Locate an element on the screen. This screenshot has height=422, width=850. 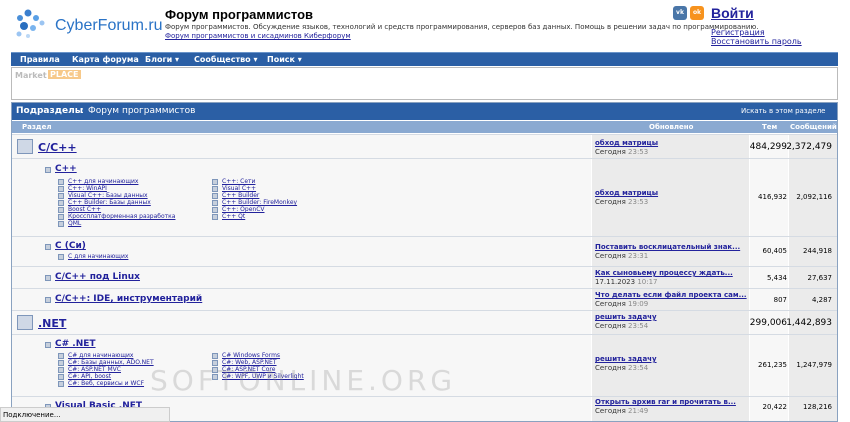
table-column-headers: Раздел Обновлено Тем Сообщений is located at coordinates (424, 127).